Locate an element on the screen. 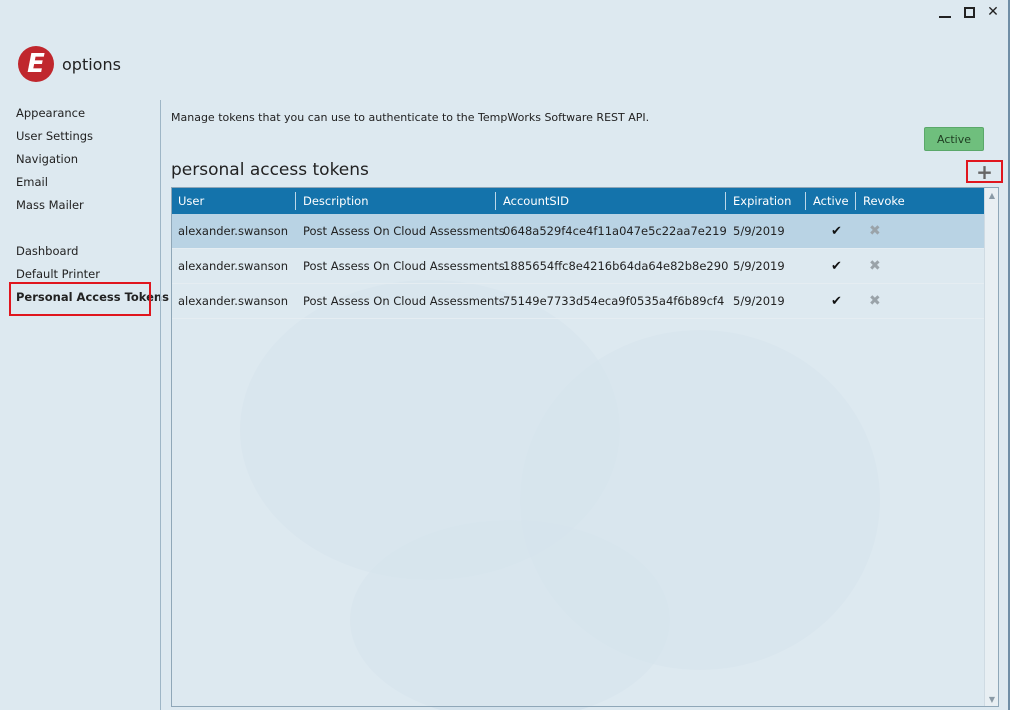  cell-accountsid: 1885654ffc8e4216b64da64e82b8e290 is located at coordinates (616, 266).